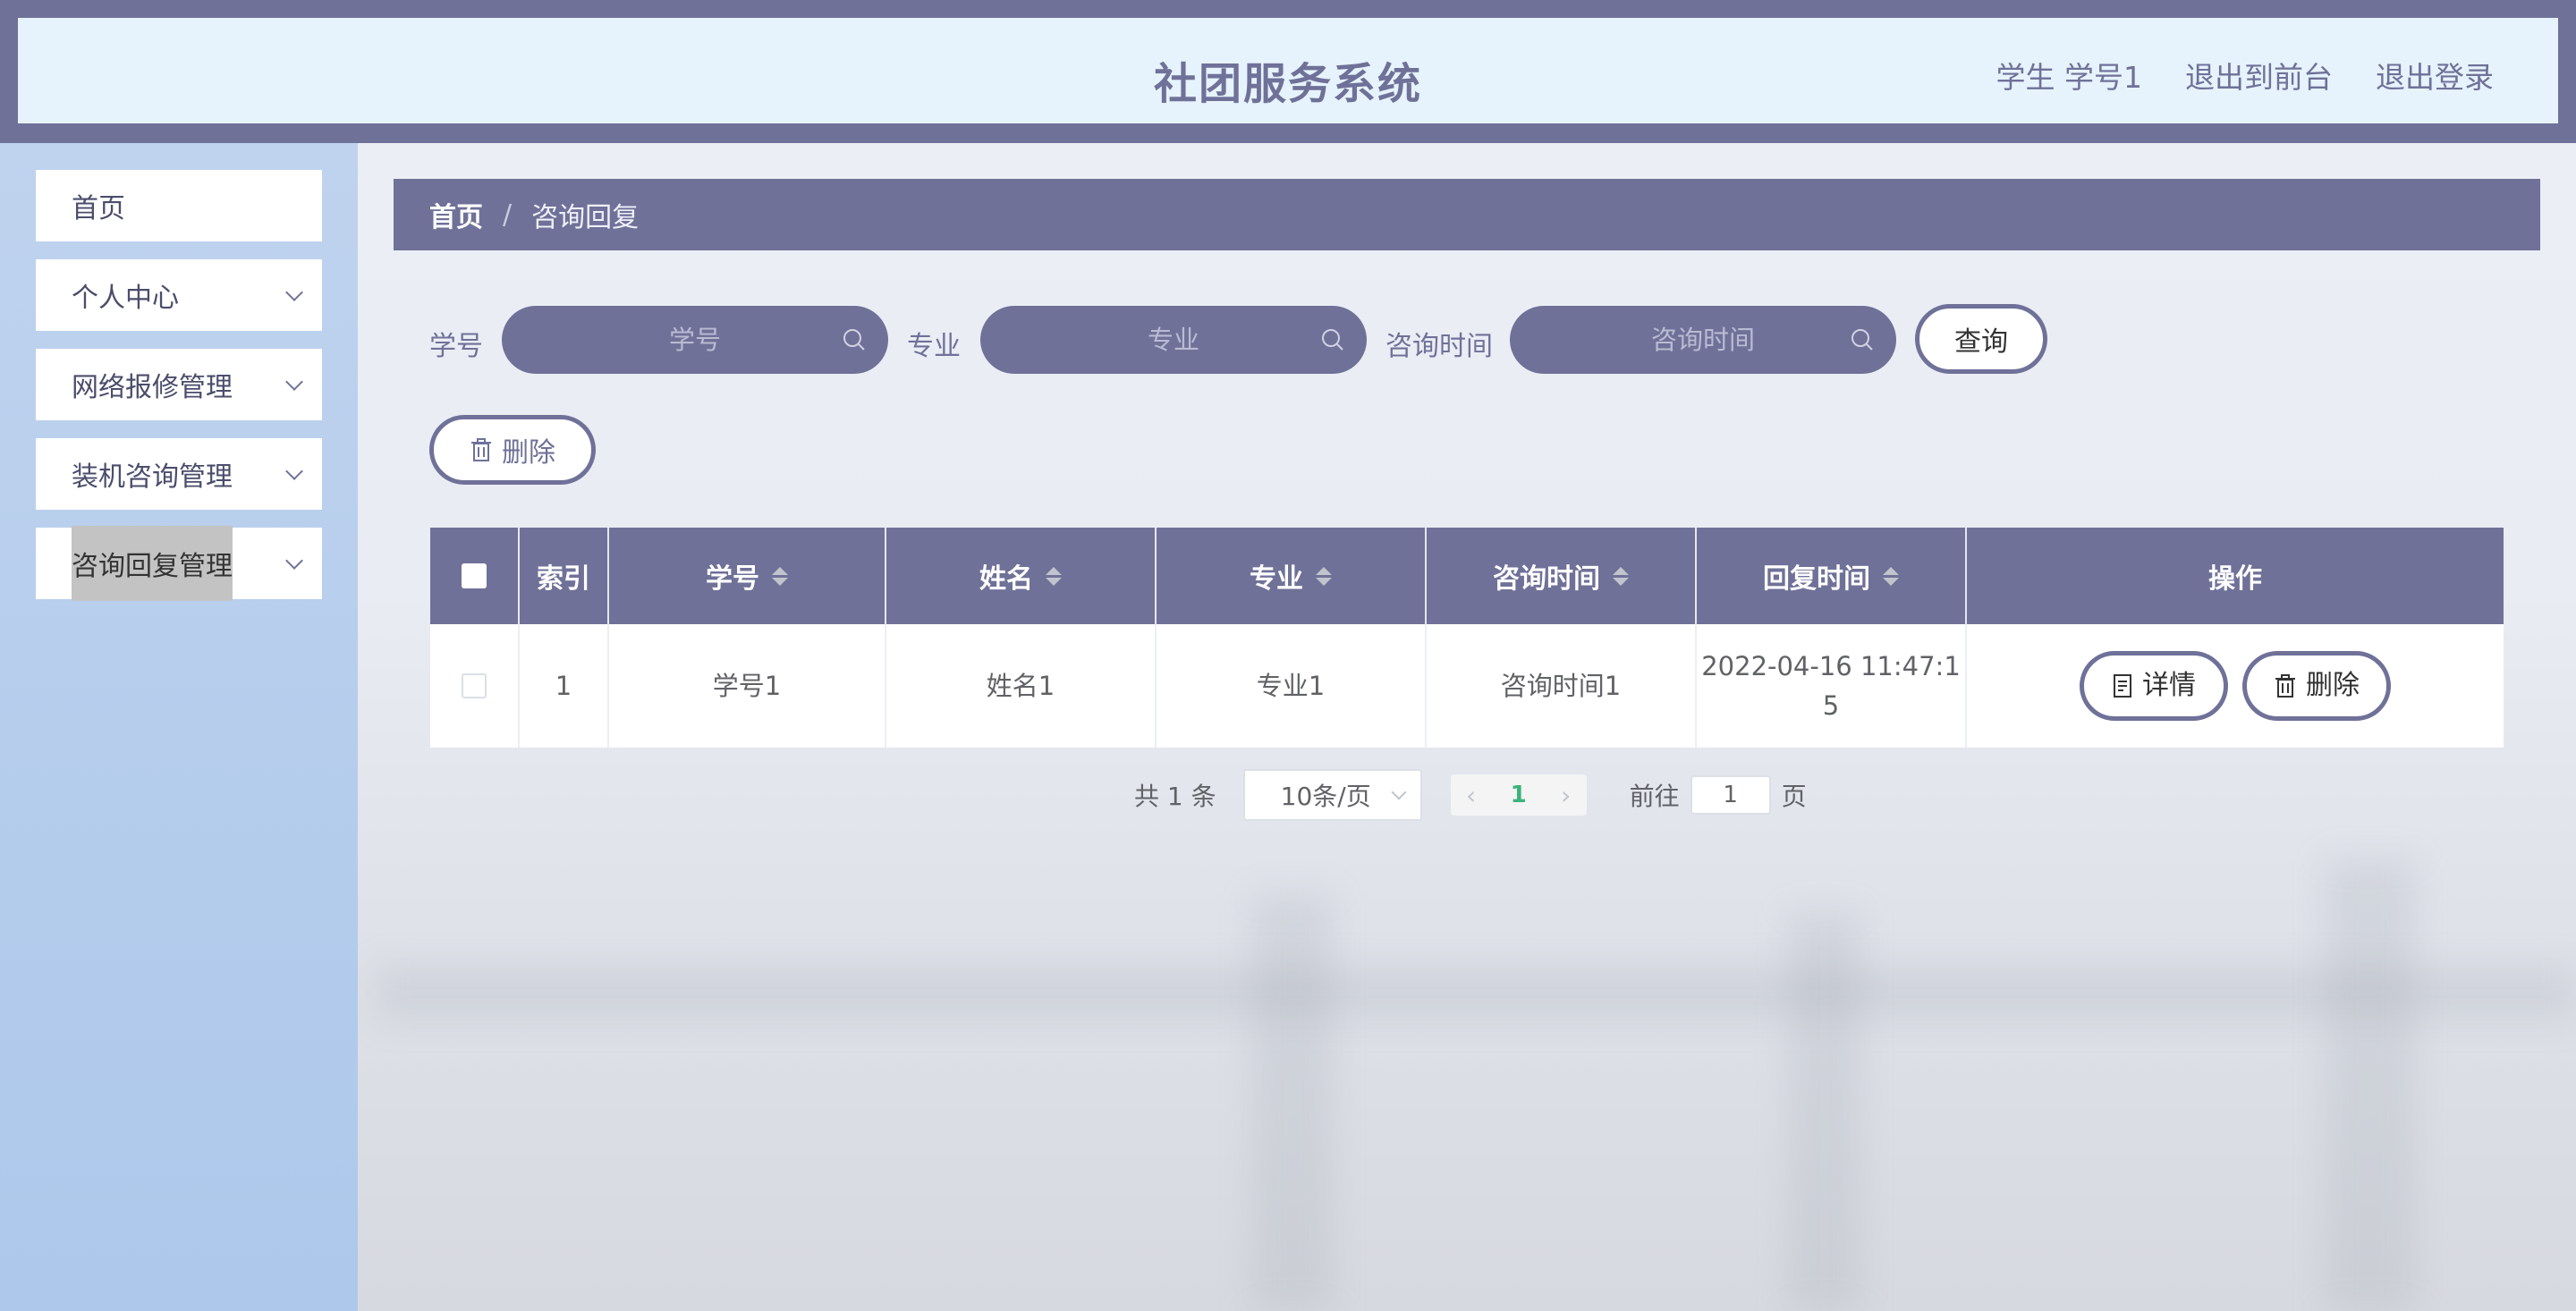 The width and height of the screenshot is (2576, 1311). I want to click on goto-page-input, so click(1730, 795).